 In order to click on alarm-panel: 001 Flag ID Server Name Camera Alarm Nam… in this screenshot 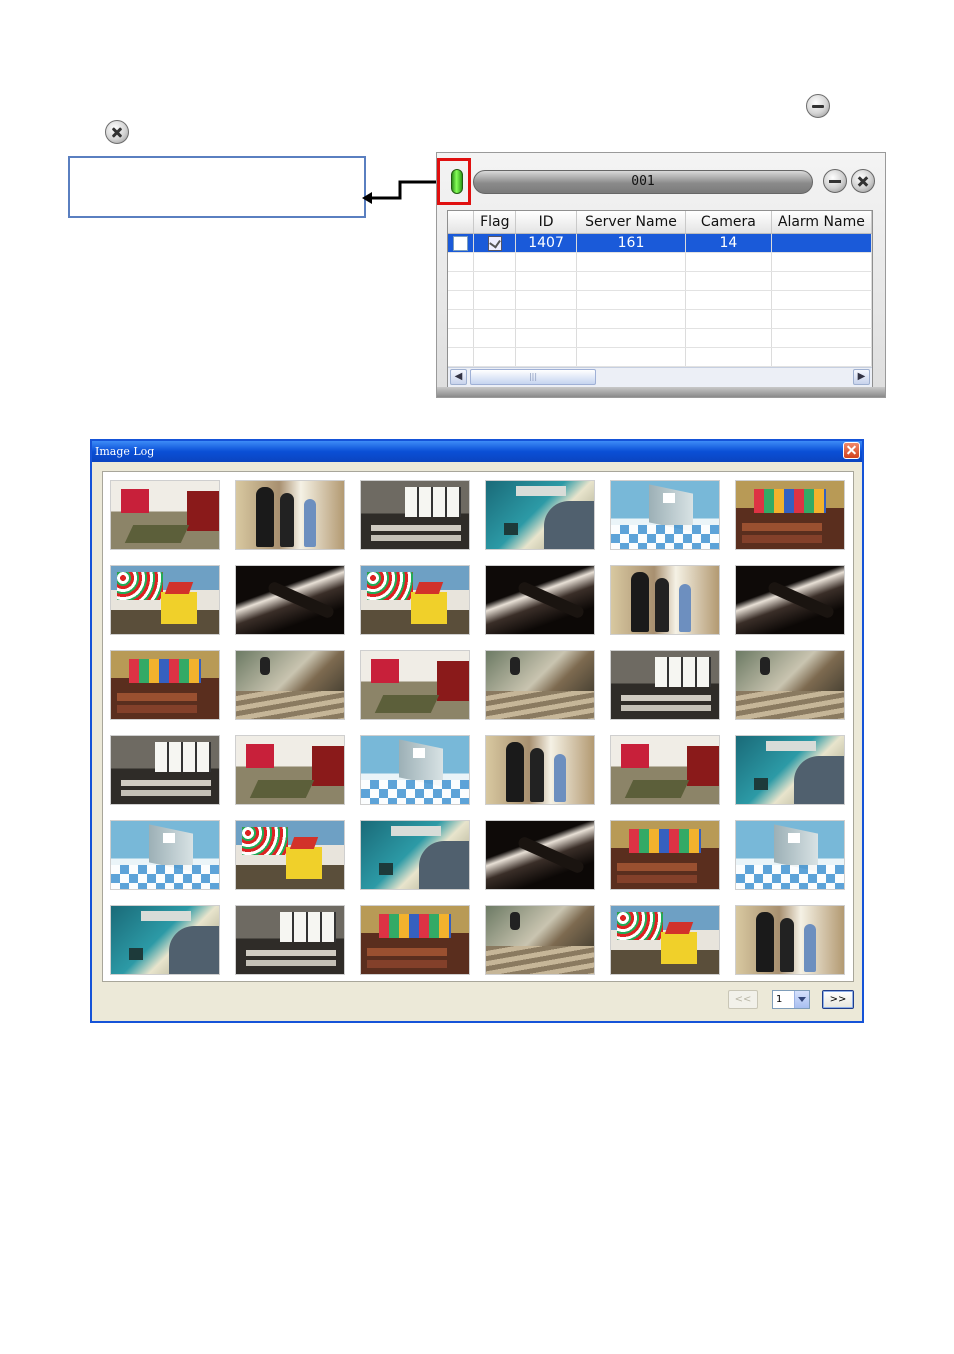, I will do `click(661, 275)`.